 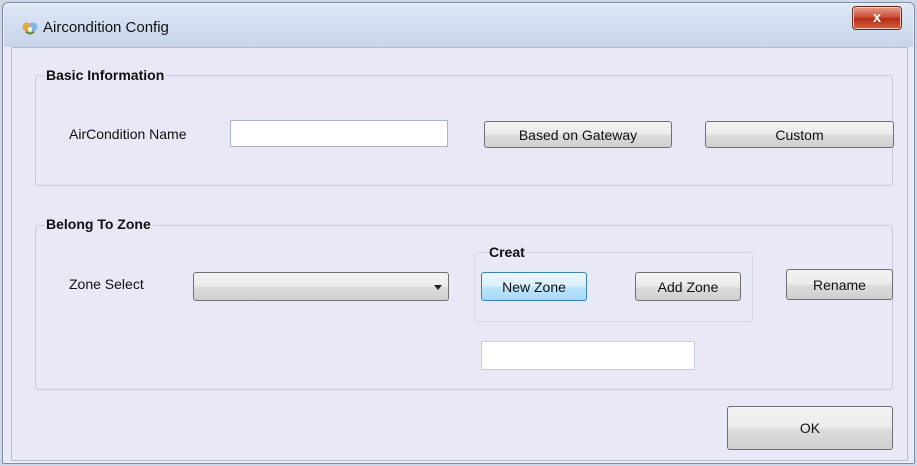 I want to click on add-zone-label: Add Zone, so click(x=688, y=286).